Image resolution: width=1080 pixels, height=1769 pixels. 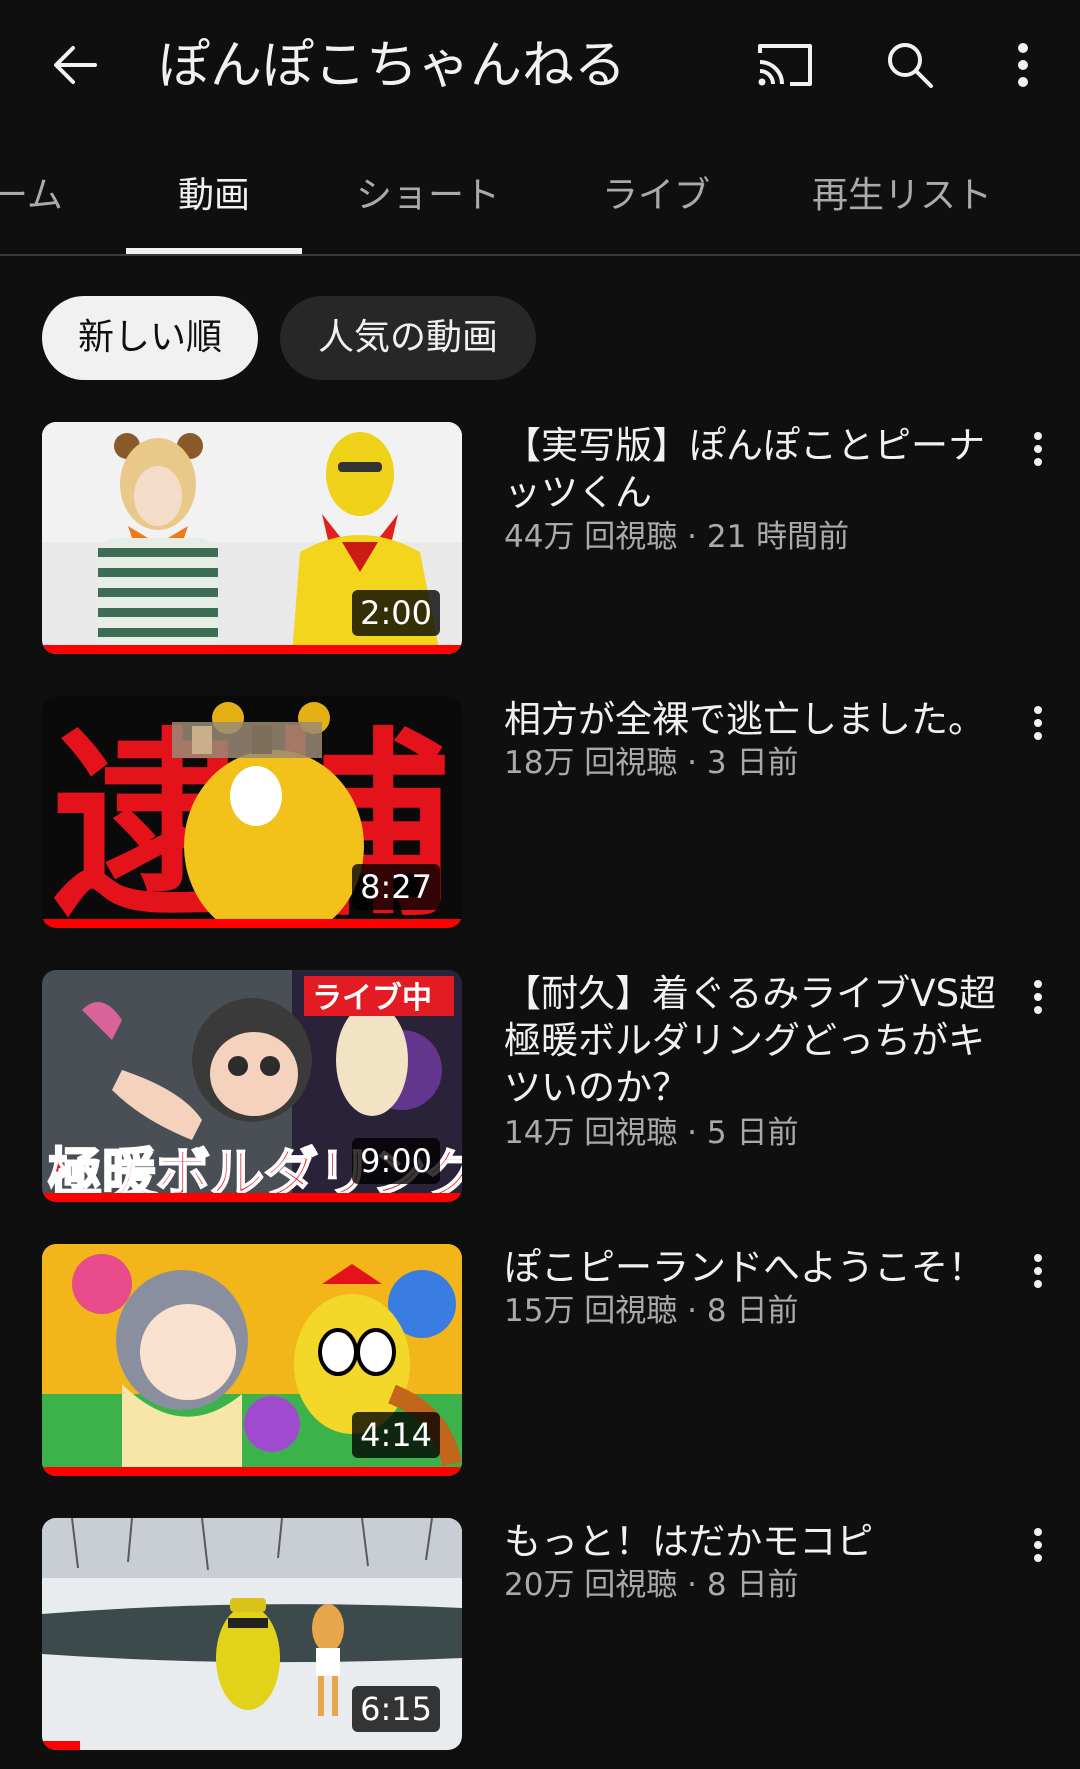 I want to click on live-badge-text: ライブ中, so click(x=372, y=998).